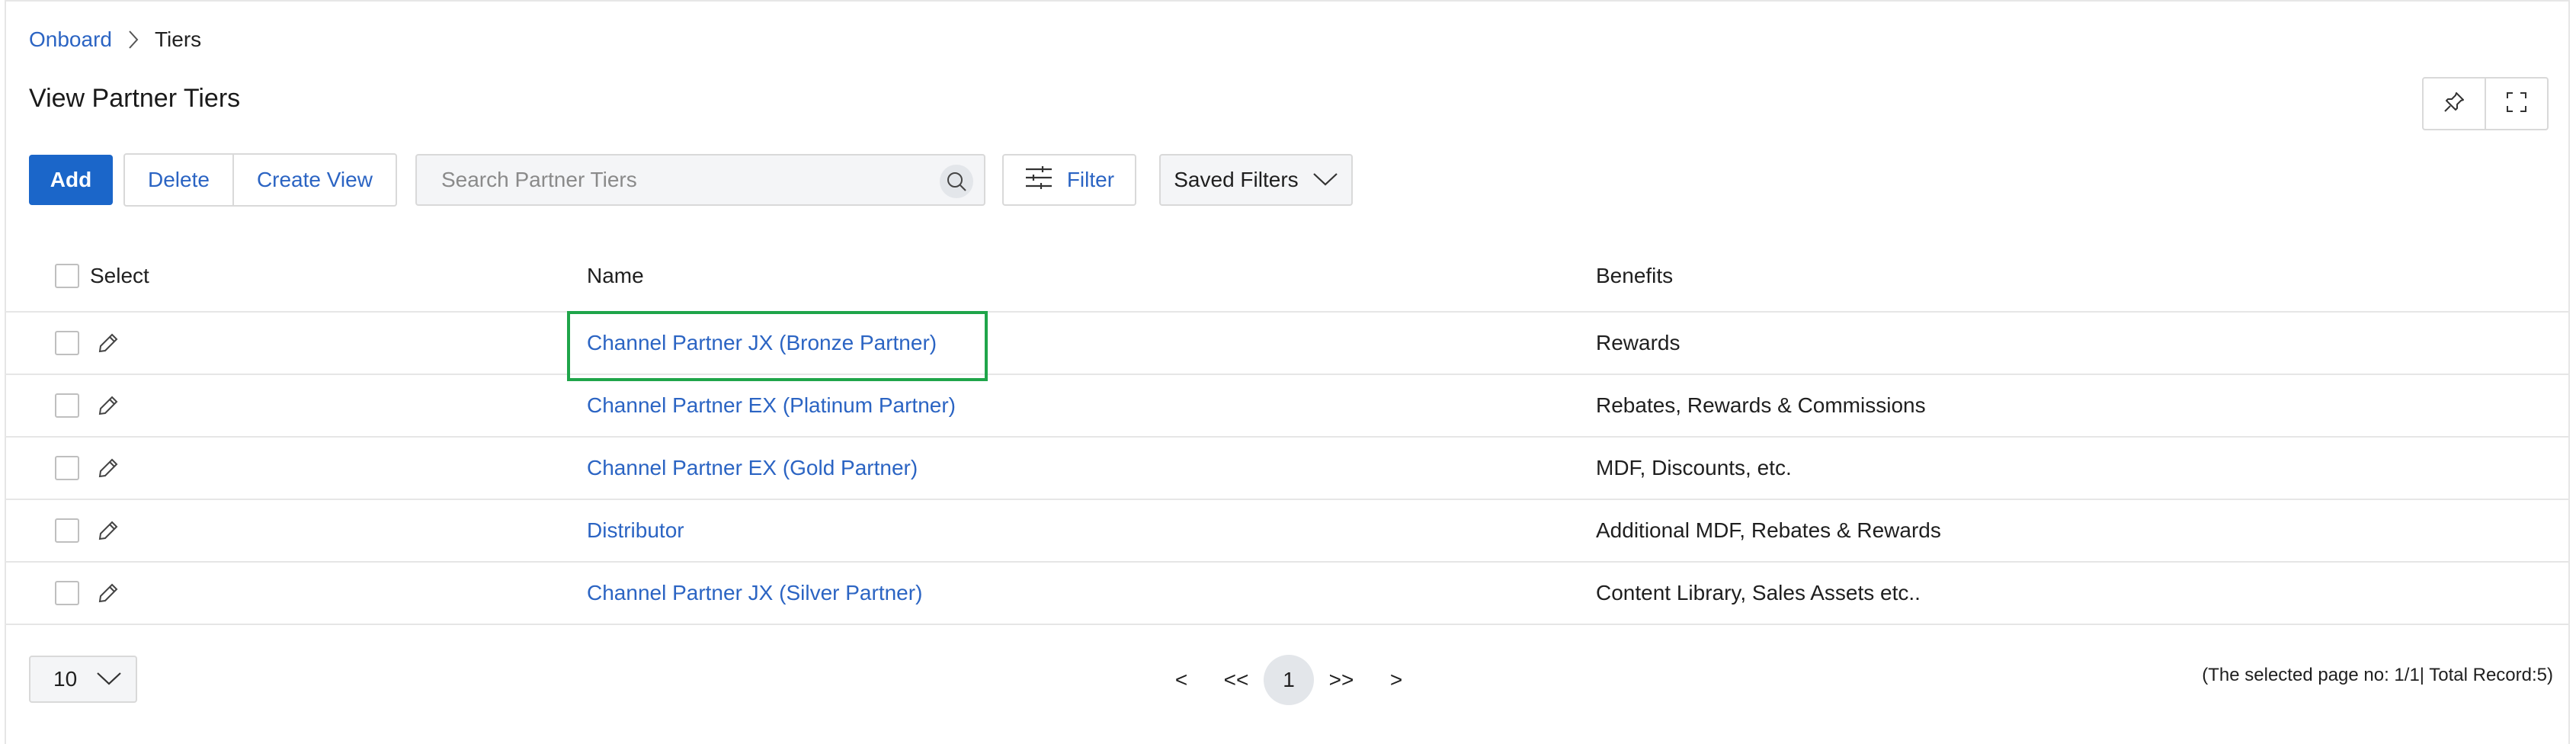 This screenshot has width=2576, height=744. I want to click on expand-icon, so click(2516, 104).